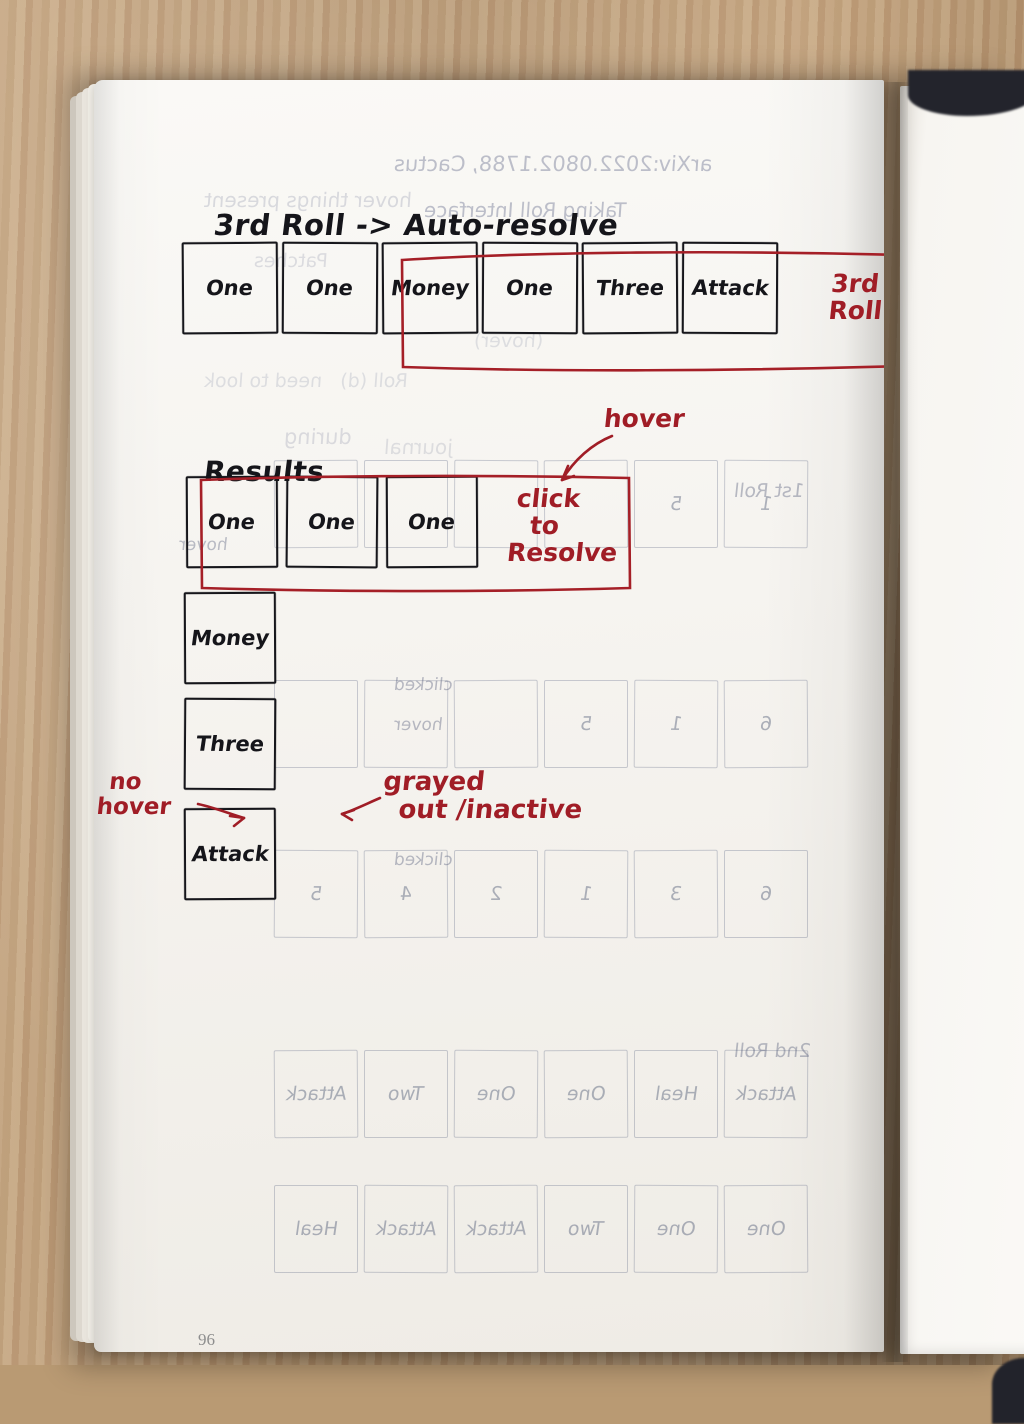 The width and height of the screenshot is (1024, 1424). I want to click on bleedthrough-top-extra-6: journal, so click(418, 447).